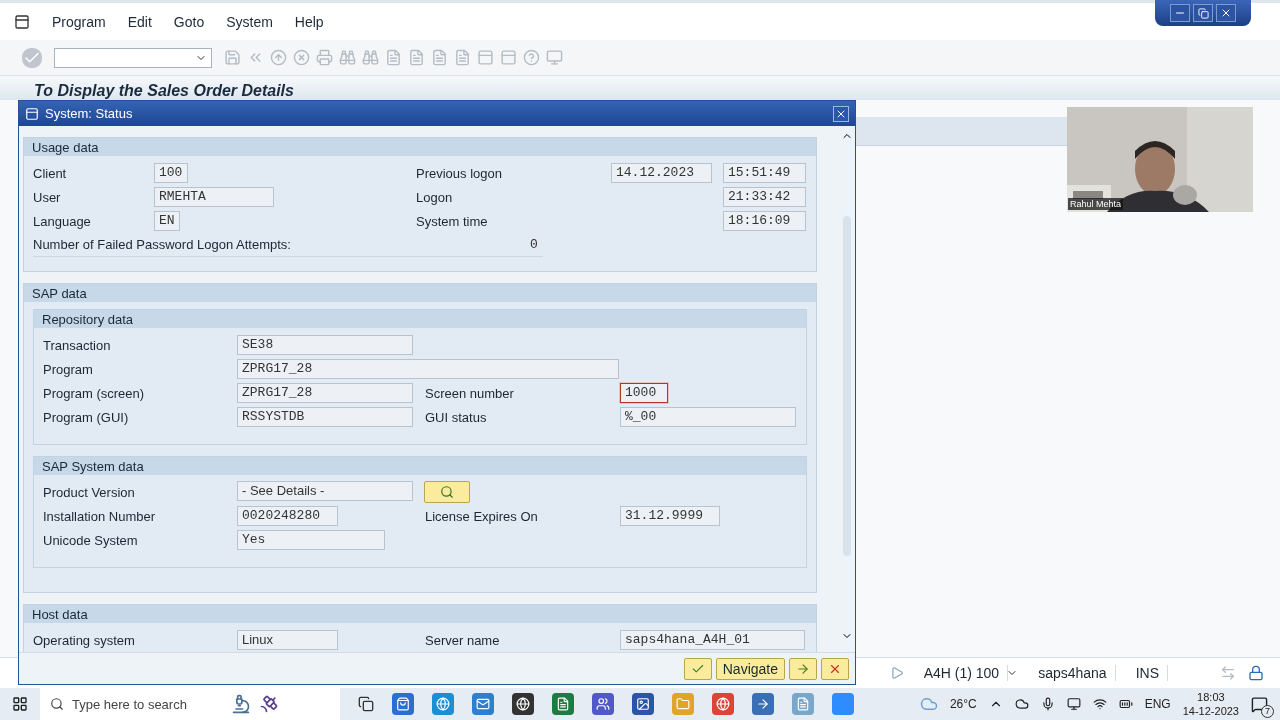  I want to click on field: Linux, so click(287, 640).